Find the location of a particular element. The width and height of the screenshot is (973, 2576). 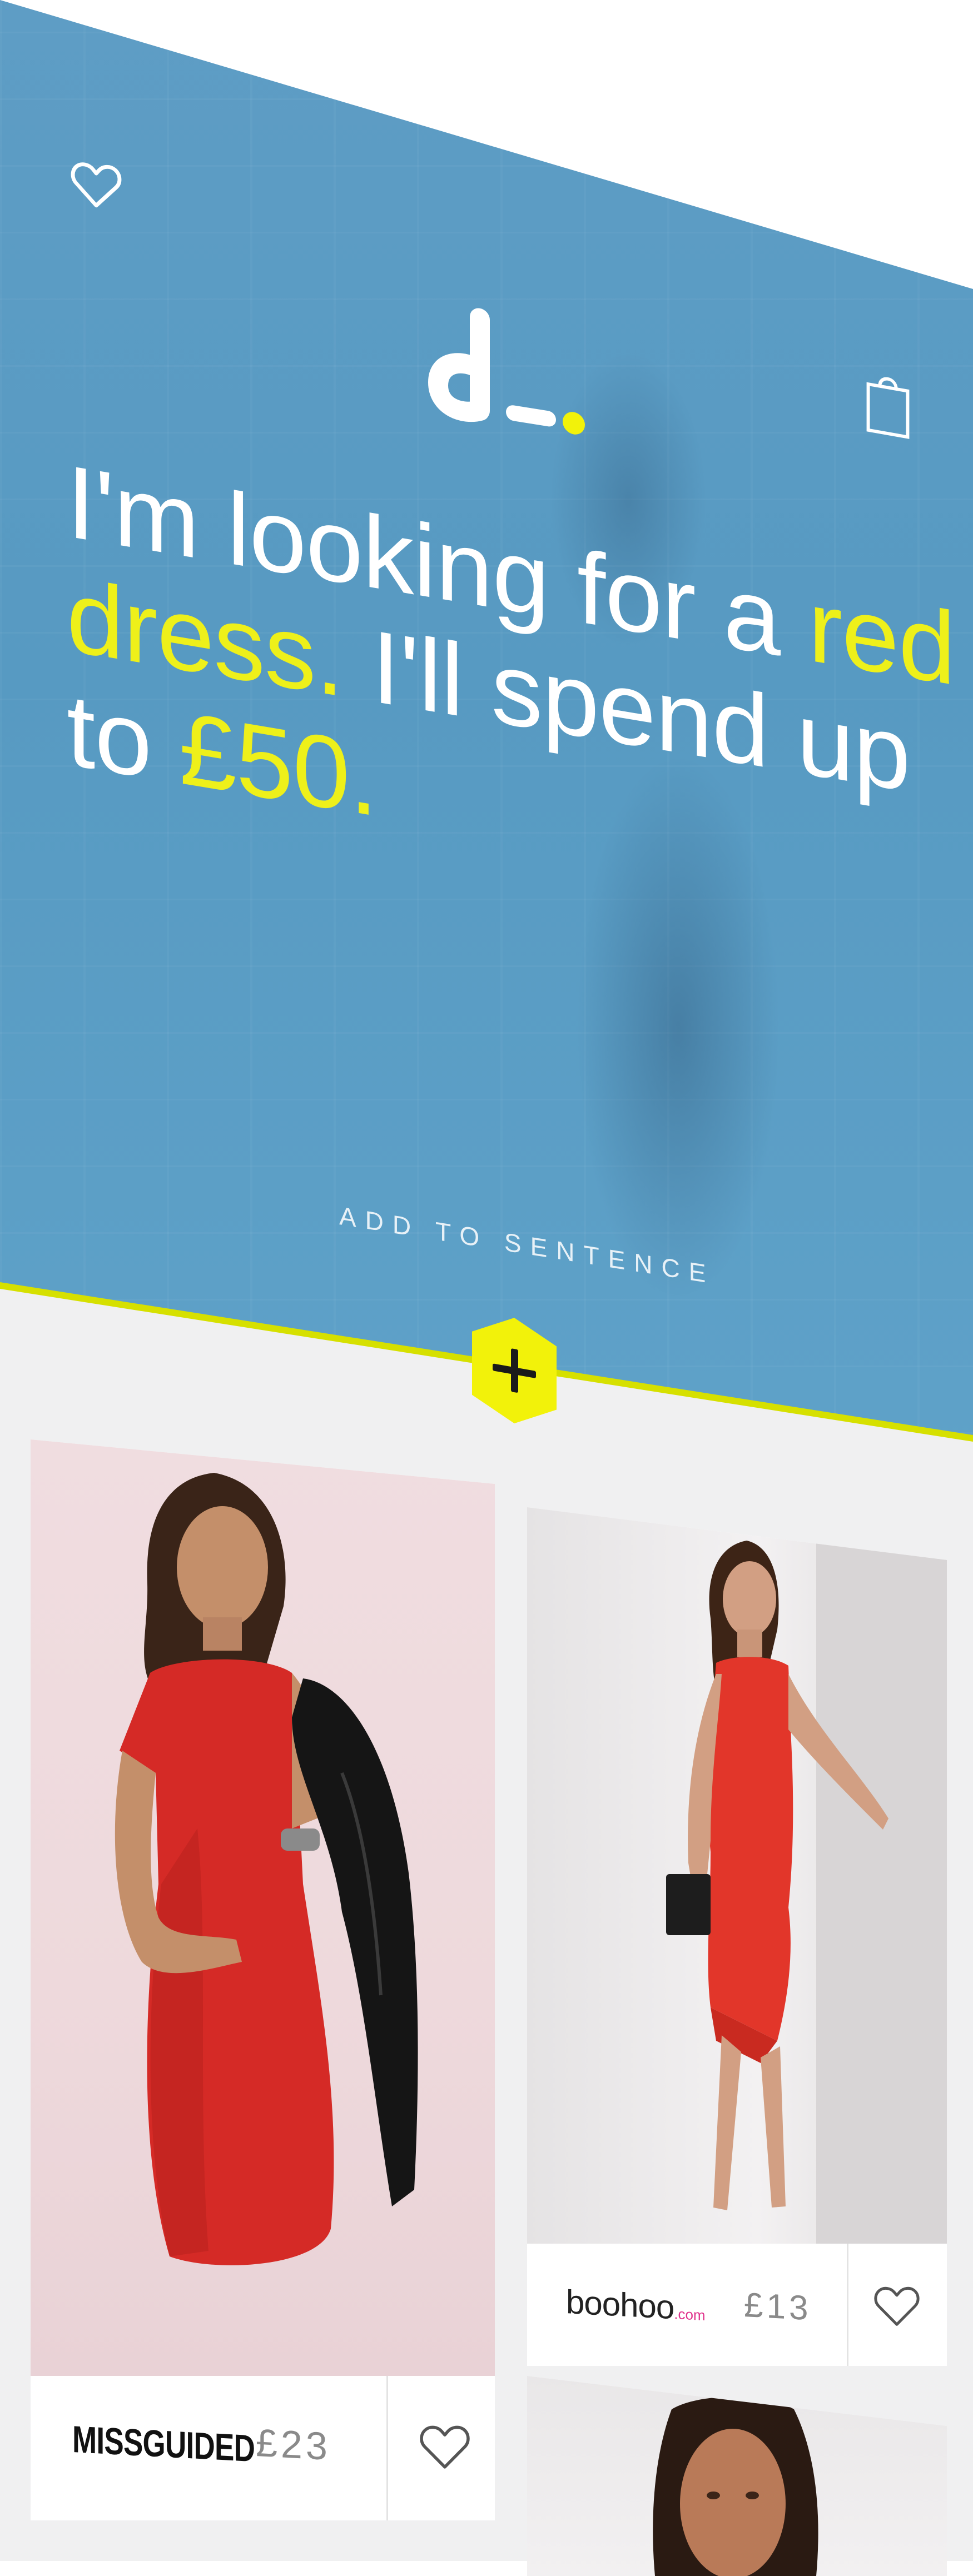

brand-name: boohoo.com is located at coordinates (636, 2305).